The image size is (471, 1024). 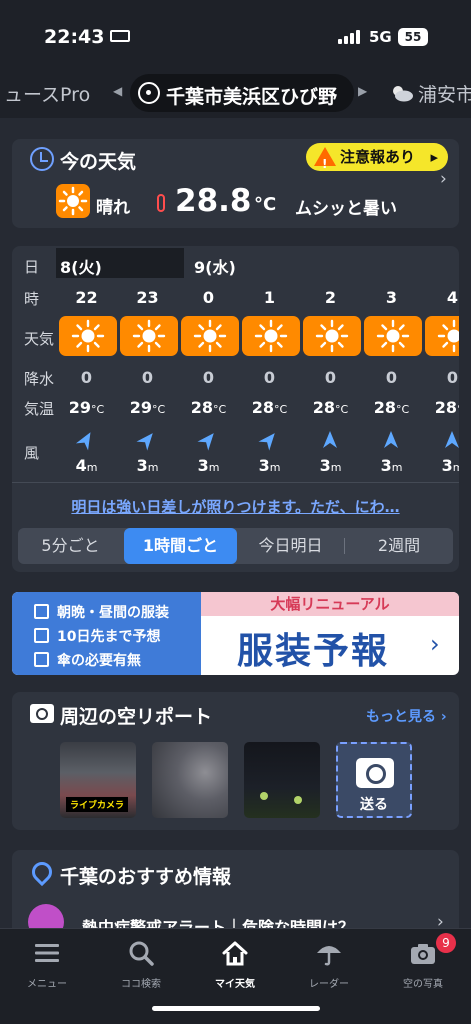 What do you see at coordinates (113, 208) in the screenshot?
I see `weather-condition: 晴れ` at bounding box center [113, 208].